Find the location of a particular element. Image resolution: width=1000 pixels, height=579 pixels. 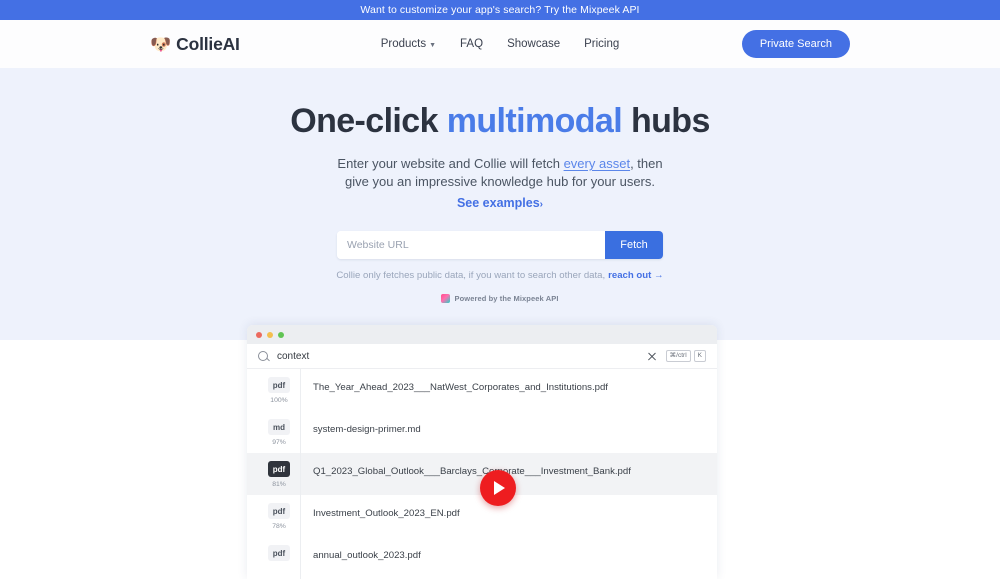

powered-by-badge: Powered by the Mixpeek API is located at coordinates (500, 299).